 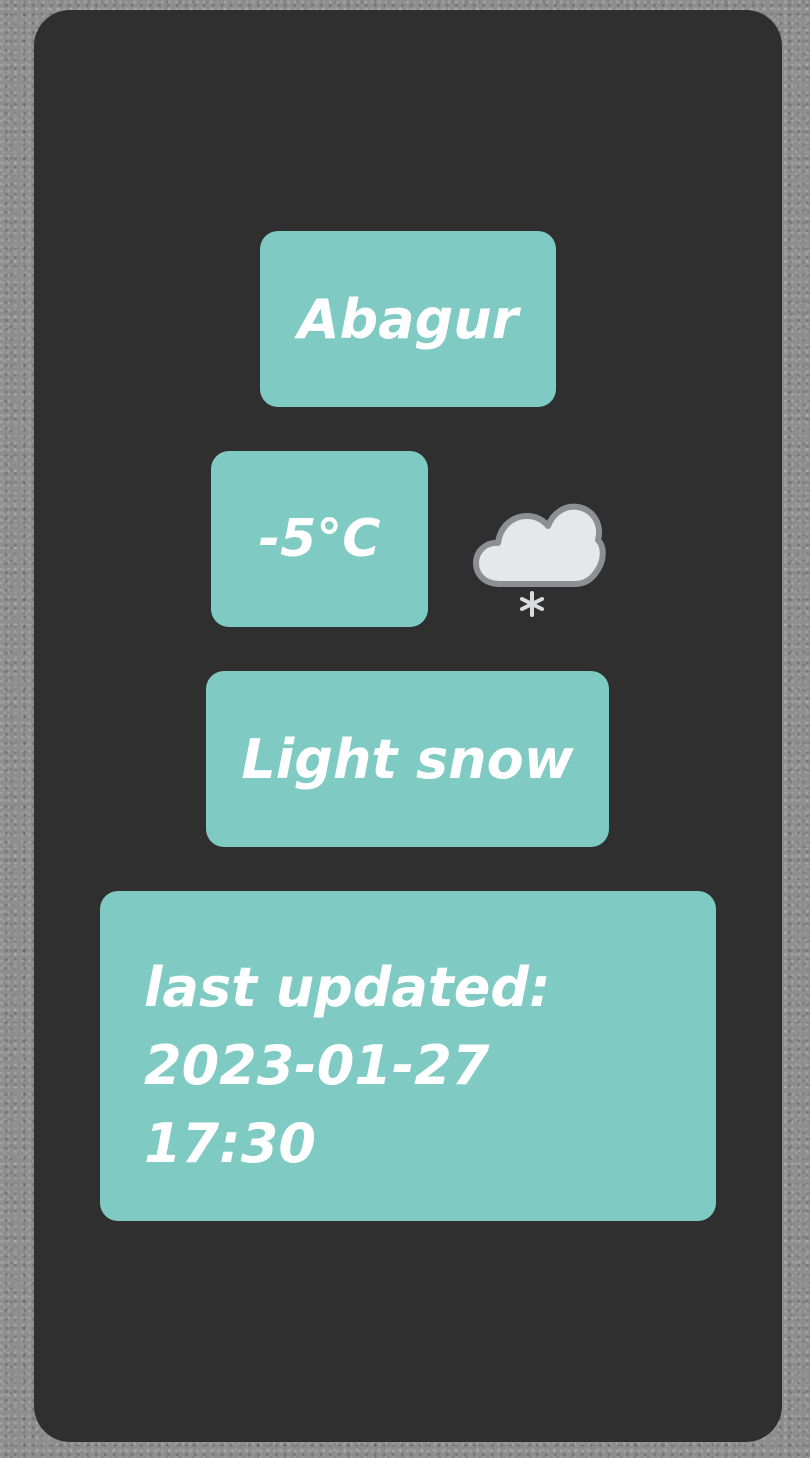 I want to click on last-updated-date: 2023-01-27, so click(x=317, y=1065).